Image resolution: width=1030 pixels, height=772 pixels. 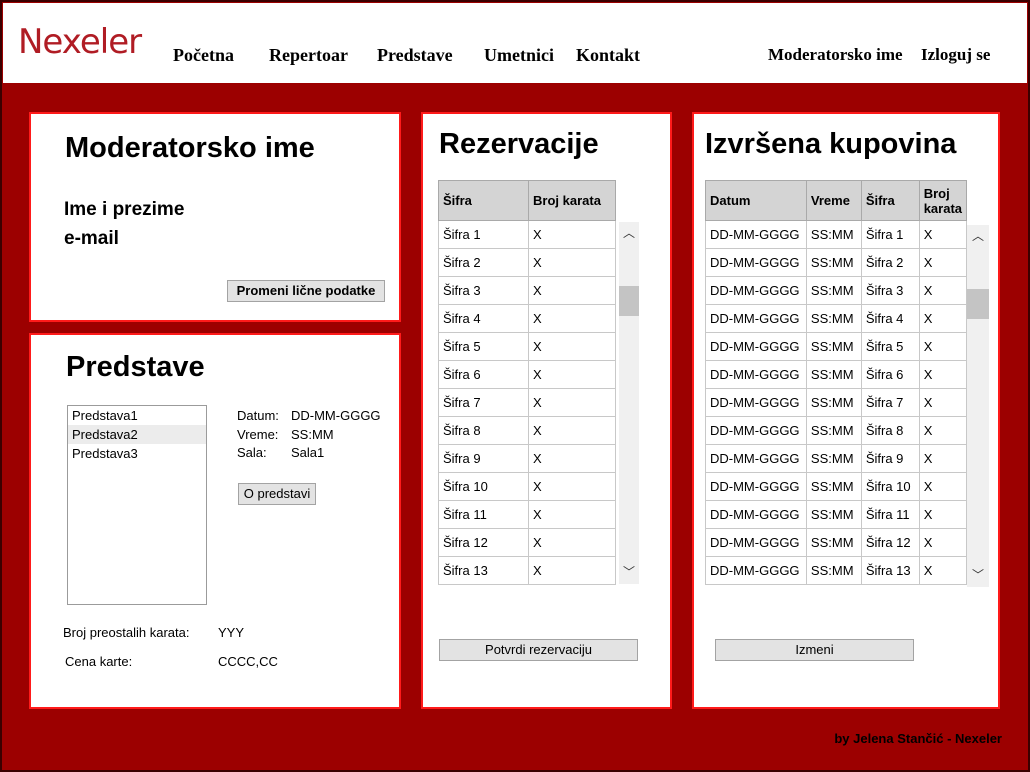 What do you see at coordinates (890, 570) in the screenshot?
I see `table-cell: Šifra 13` at bounding box center [890, 570].